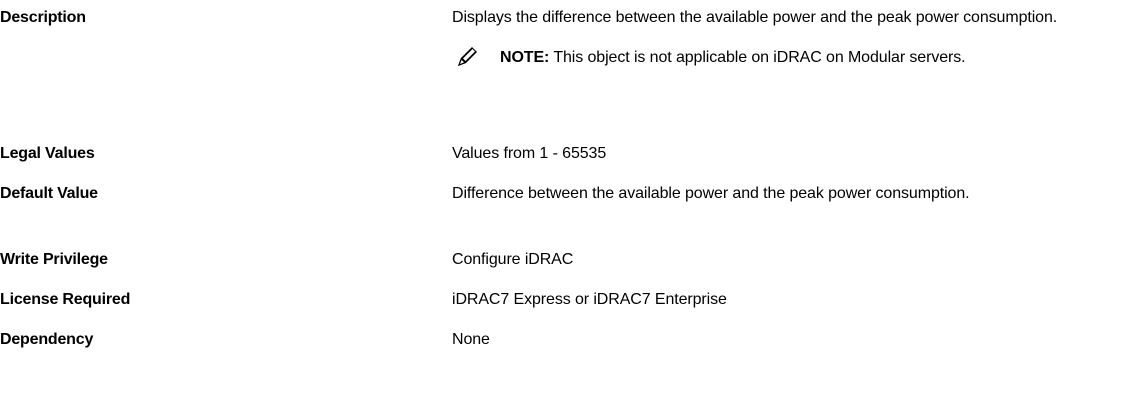  What do you see at coordinates (513, 259) in the screenshot?
I see `row-value: Configure iDRAC` at bounding box center [513, 259].